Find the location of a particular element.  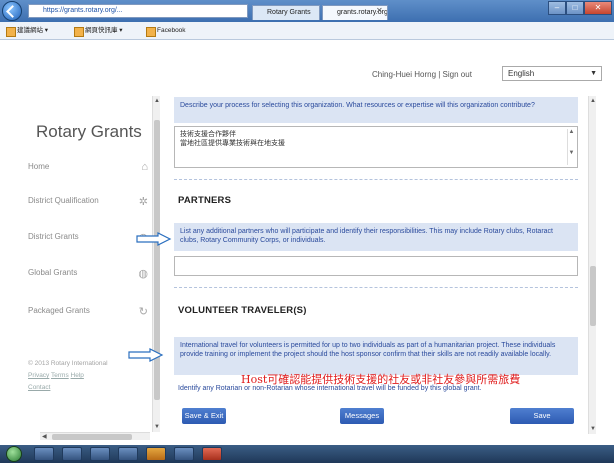

home-icon: ⌂ is located at coordinates (144, 167).